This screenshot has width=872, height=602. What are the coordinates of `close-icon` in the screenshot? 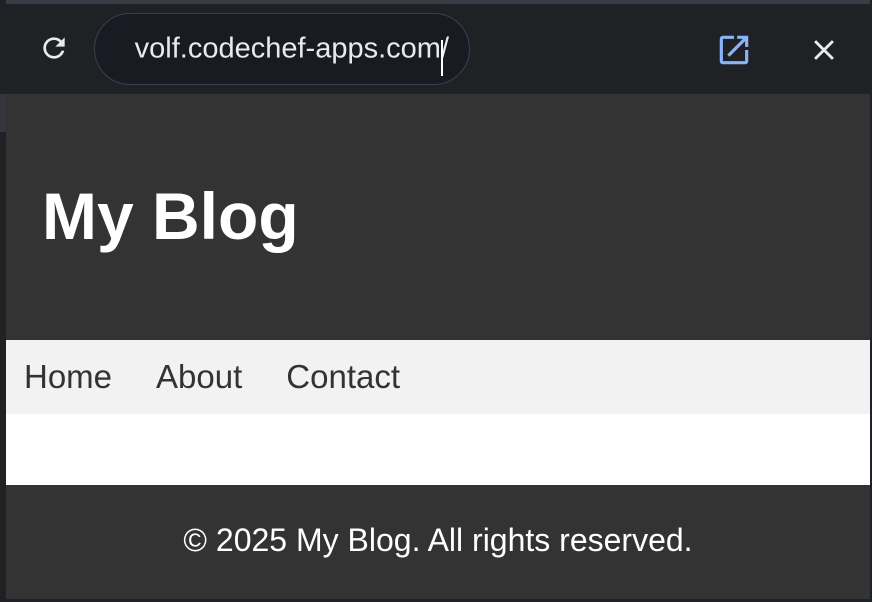 It's located at (824, 50).